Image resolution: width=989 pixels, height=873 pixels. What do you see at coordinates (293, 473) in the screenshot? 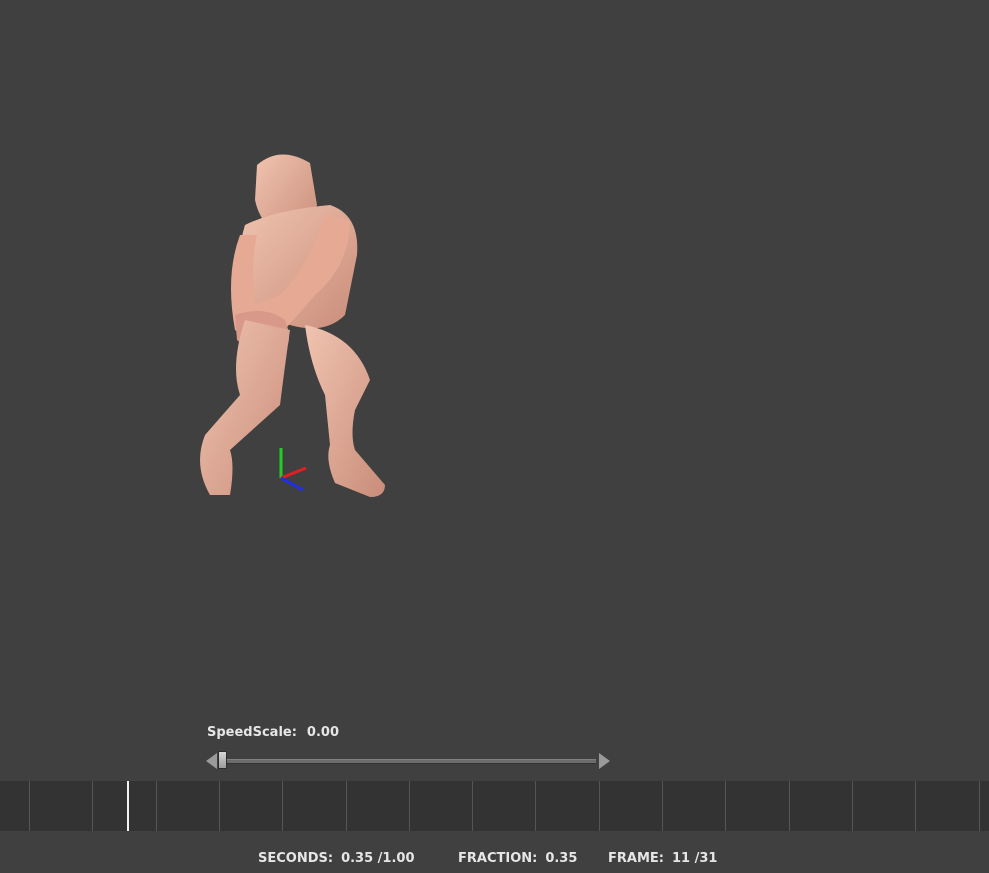
I see `x-axis-line` at bounding box center [293, 473].